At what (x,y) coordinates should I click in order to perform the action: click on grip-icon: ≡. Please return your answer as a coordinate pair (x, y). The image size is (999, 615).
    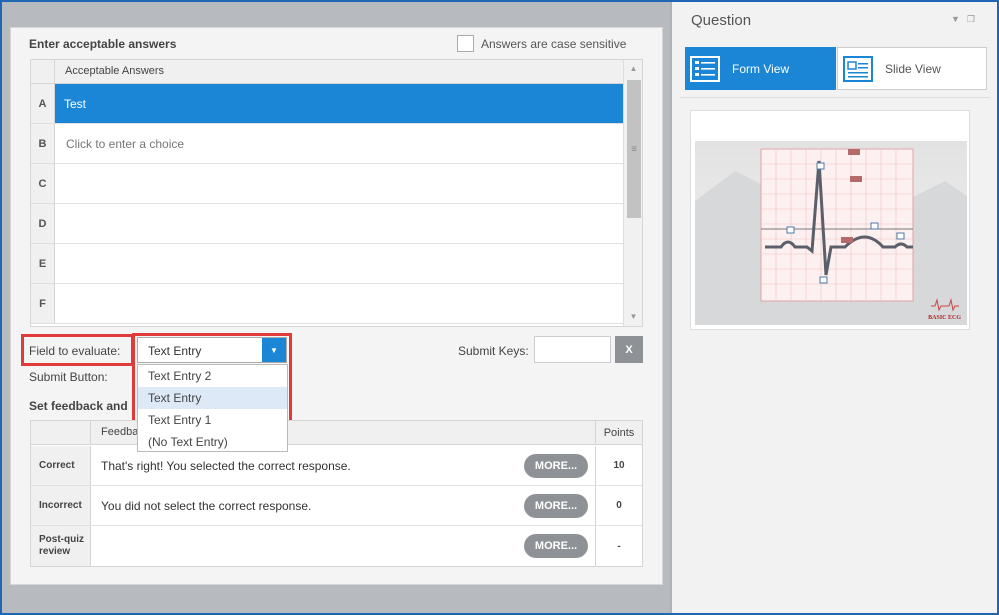
    Looking at the image, I should click on (634, 149).